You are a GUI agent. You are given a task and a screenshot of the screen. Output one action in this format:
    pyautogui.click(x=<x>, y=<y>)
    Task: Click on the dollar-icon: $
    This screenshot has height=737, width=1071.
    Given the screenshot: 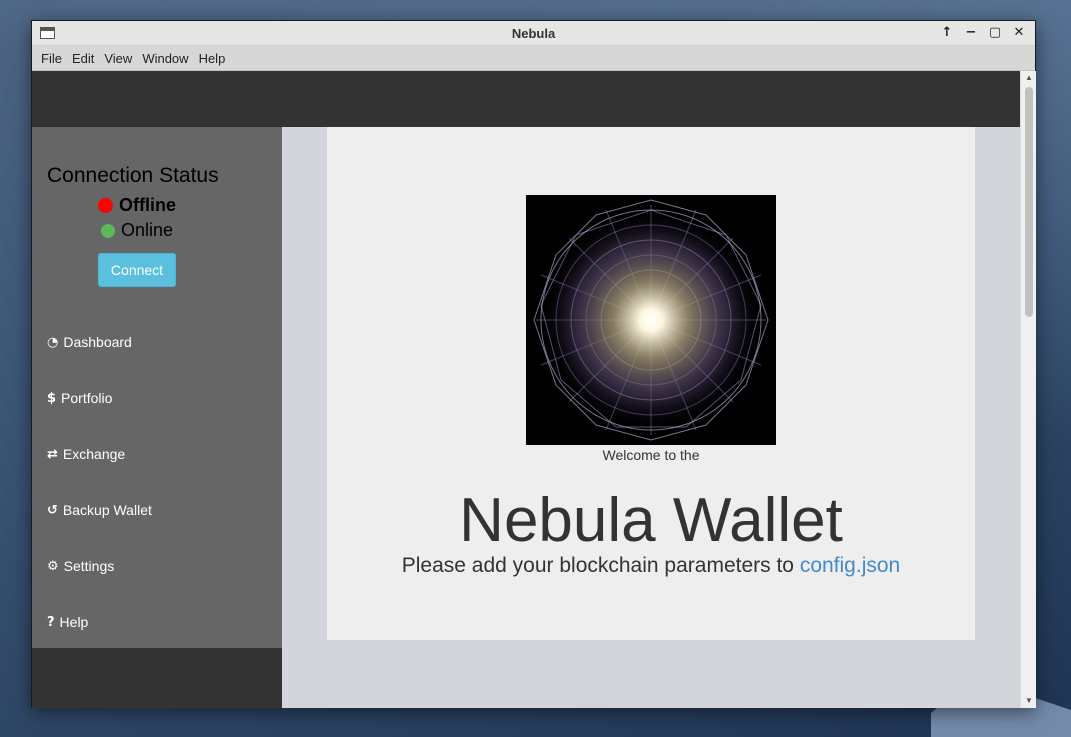 What is the action you would take?
    pyautogui.click(x=52, y=398)
    